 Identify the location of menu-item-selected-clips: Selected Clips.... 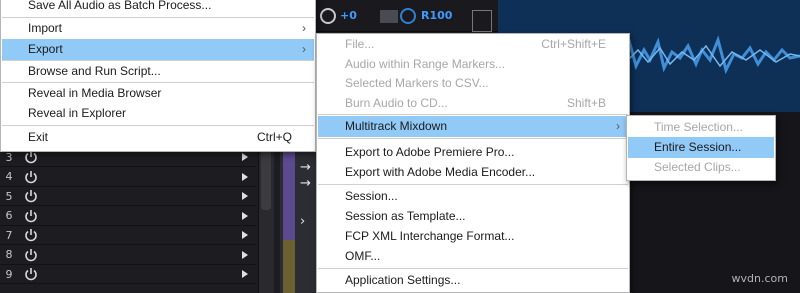
(701, 167).